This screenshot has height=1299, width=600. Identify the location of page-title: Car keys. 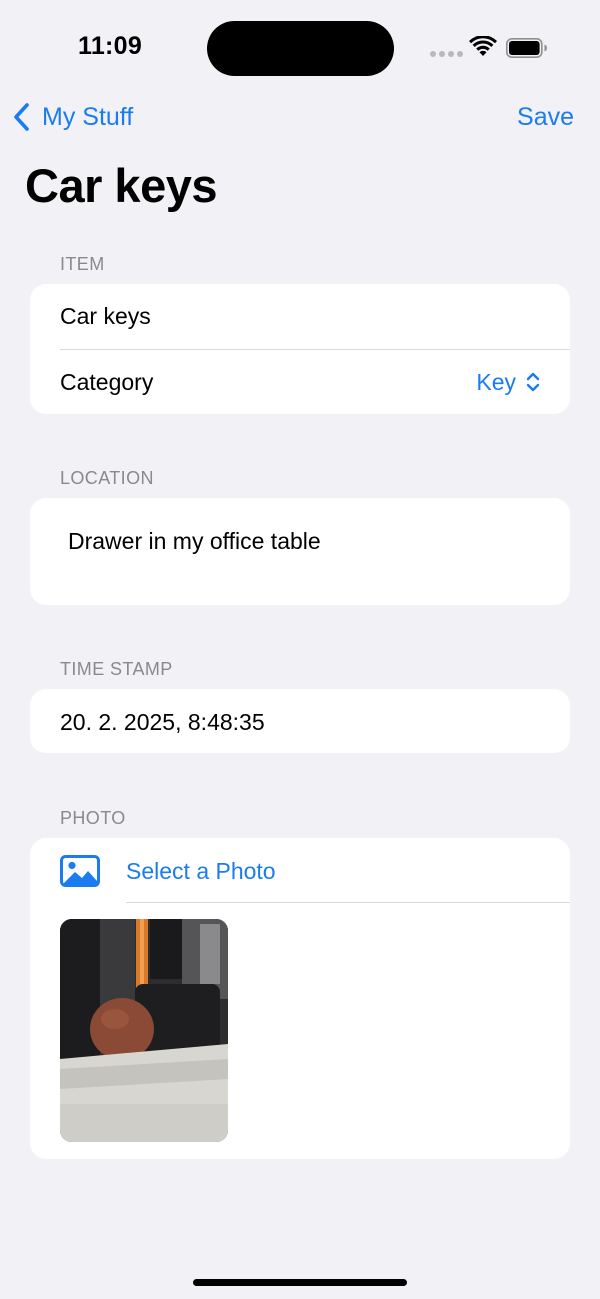
(121, 185).